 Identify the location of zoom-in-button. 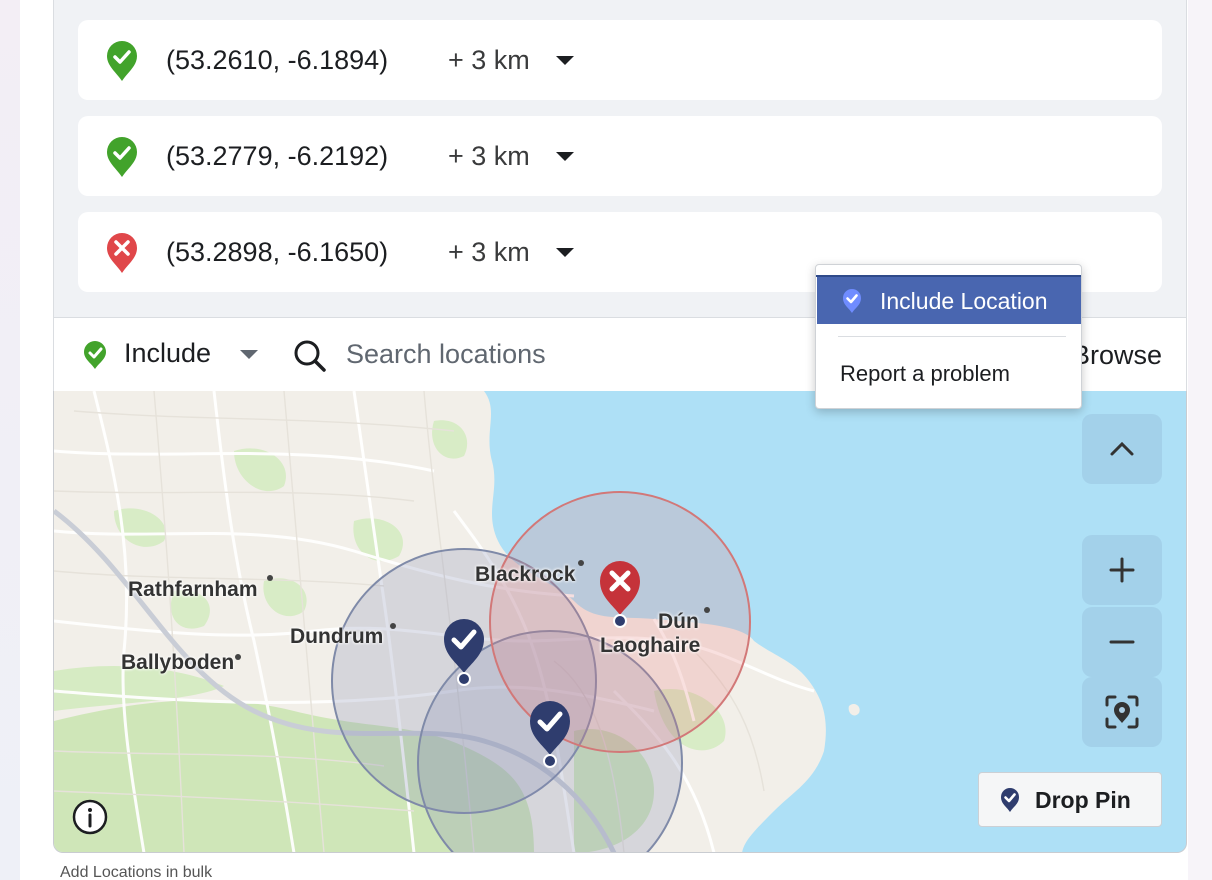
(1122, 570).